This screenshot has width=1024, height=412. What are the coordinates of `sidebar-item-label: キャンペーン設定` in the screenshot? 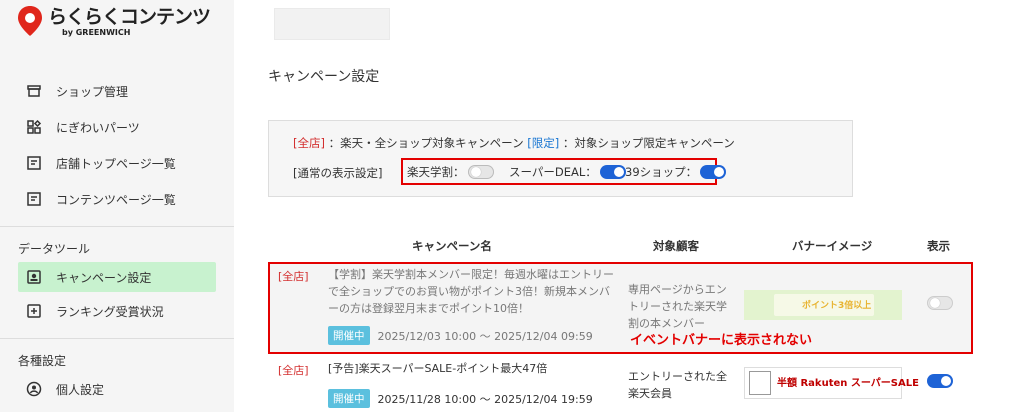 It's located at (104, 277).